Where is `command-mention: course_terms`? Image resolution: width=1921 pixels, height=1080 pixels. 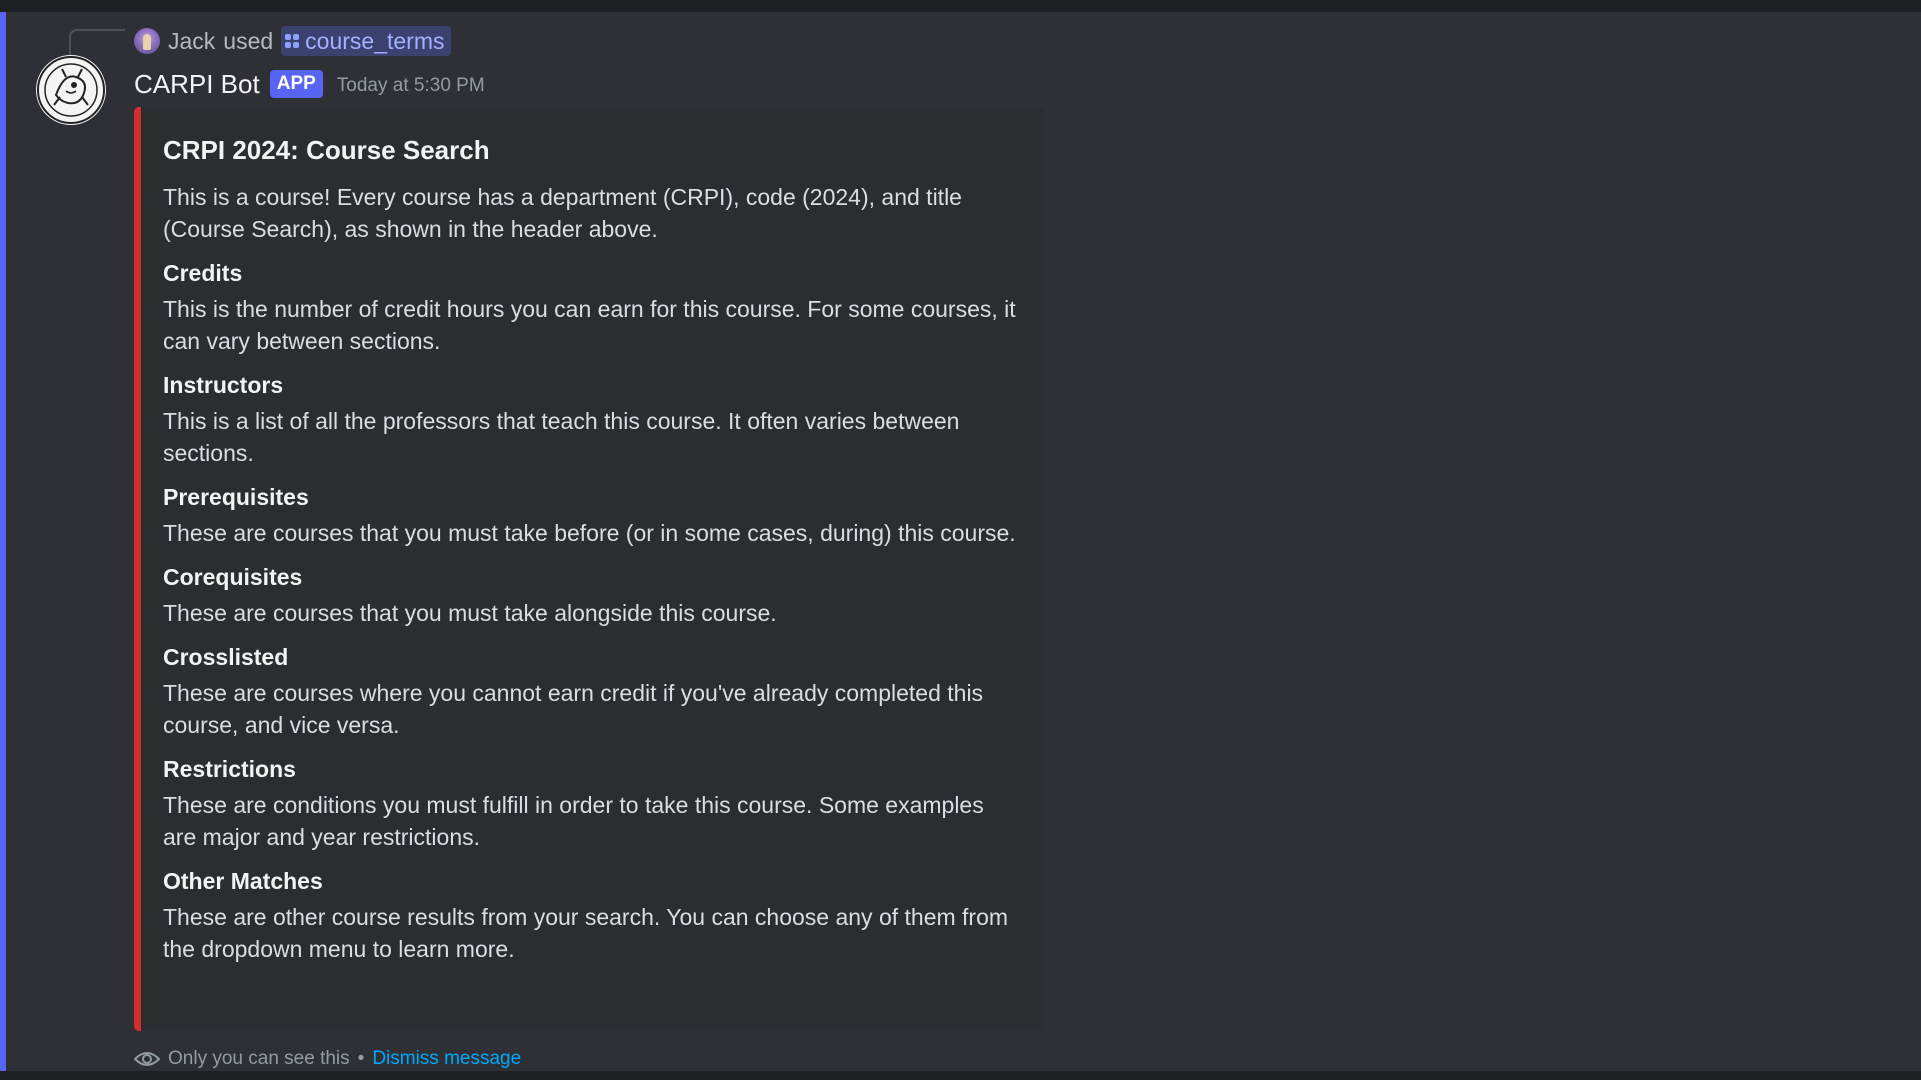 command-mention: course_terms is located at coordinates (366, 41).